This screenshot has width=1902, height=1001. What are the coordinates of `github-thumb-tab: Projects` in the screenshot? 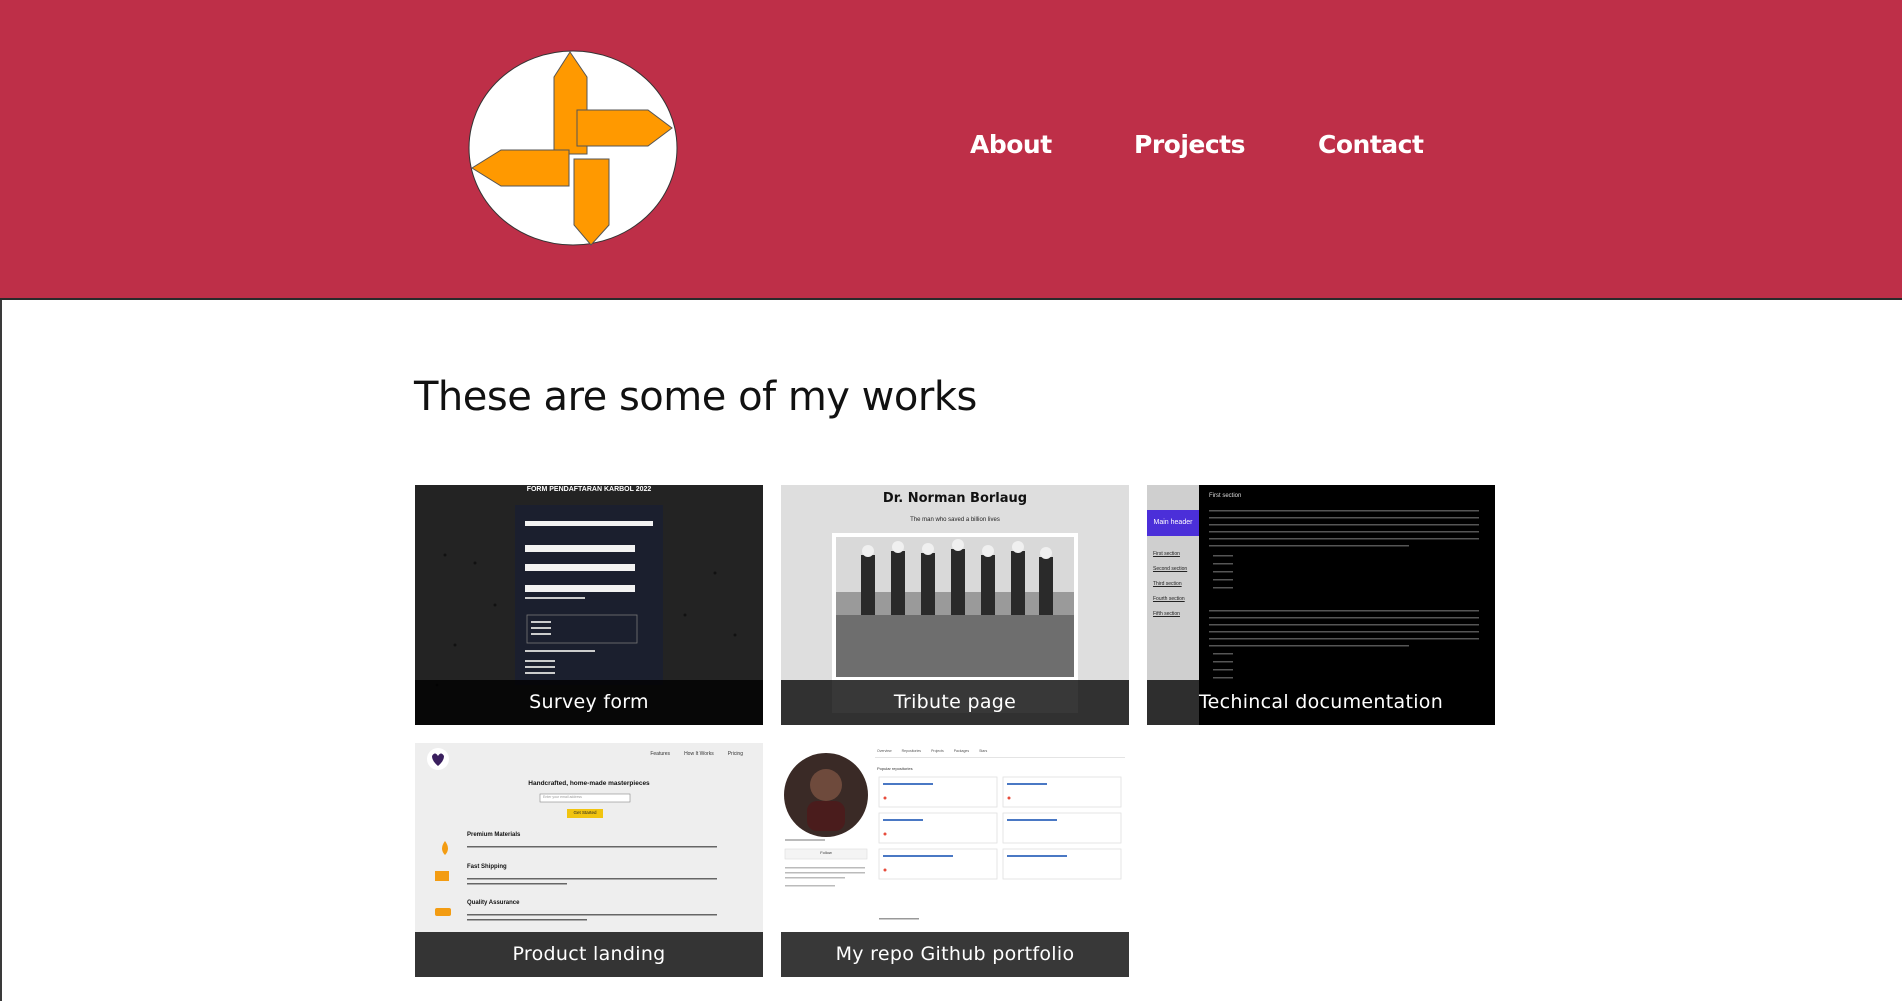 It's located at (937, 751).